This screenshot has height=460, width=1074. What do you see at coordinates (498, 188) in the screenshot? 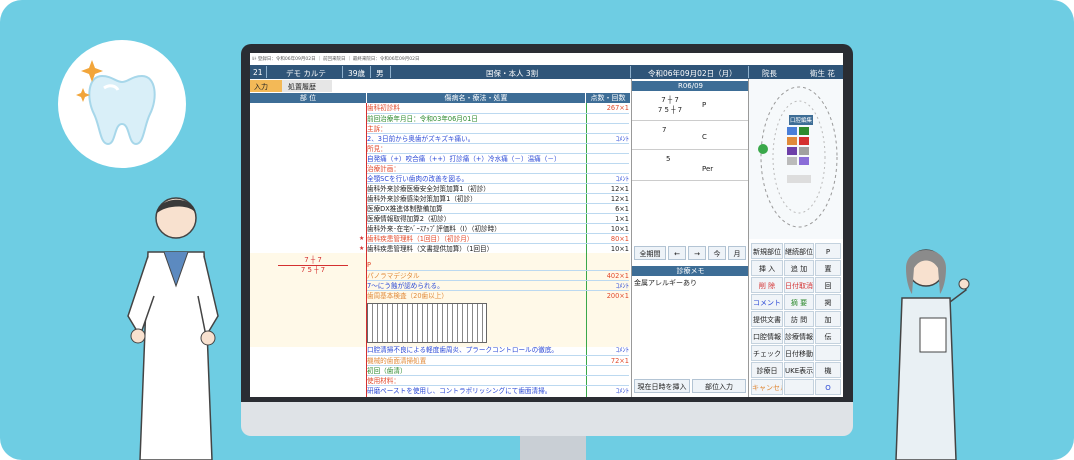
I see `record-line: 歯科外来診療医療安全対策加算1（初診） 12×1` at bounding box center [498, 188].